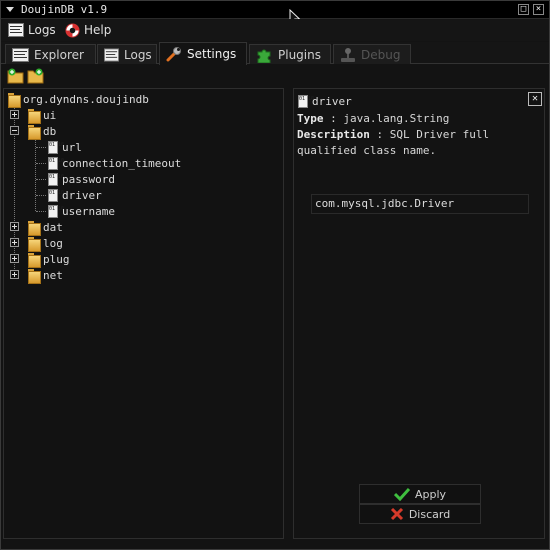 The image size is (550, 550). What do you see at coordinates (535, 99) in the screenshot?
I see `close-detail-button: ✕` at bounding box center [535, 99].